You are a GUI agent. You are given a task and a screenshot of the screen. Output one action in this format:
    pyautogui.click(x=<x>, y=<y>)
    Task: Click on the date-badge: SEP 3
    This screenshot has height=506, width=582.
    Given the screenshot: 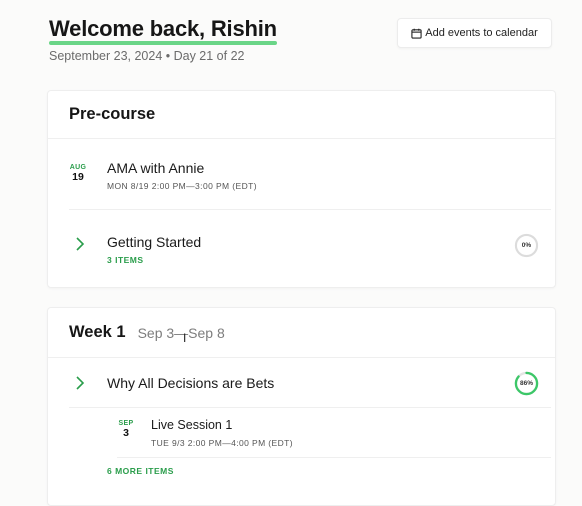 What is the action you would take?
    pyautogui.click(x=126, y=429)
    